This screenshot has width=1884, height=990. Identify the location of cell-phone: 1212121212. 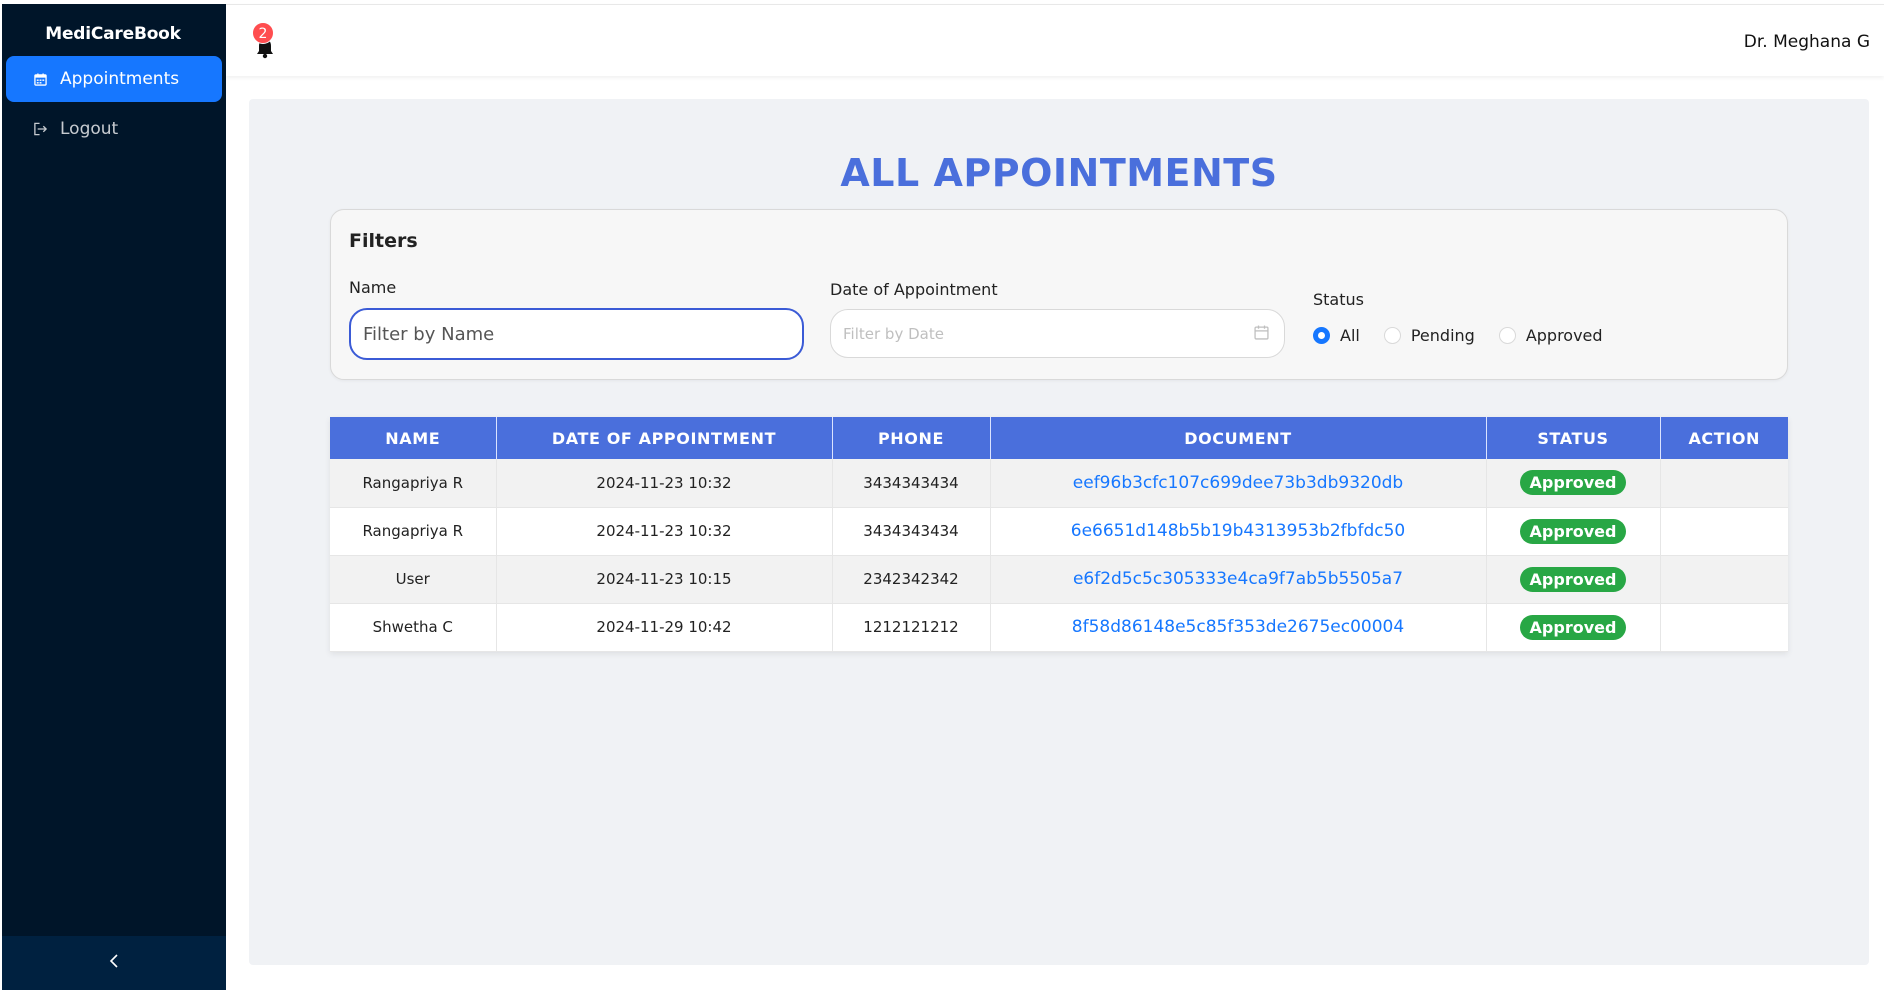
(911, 627).